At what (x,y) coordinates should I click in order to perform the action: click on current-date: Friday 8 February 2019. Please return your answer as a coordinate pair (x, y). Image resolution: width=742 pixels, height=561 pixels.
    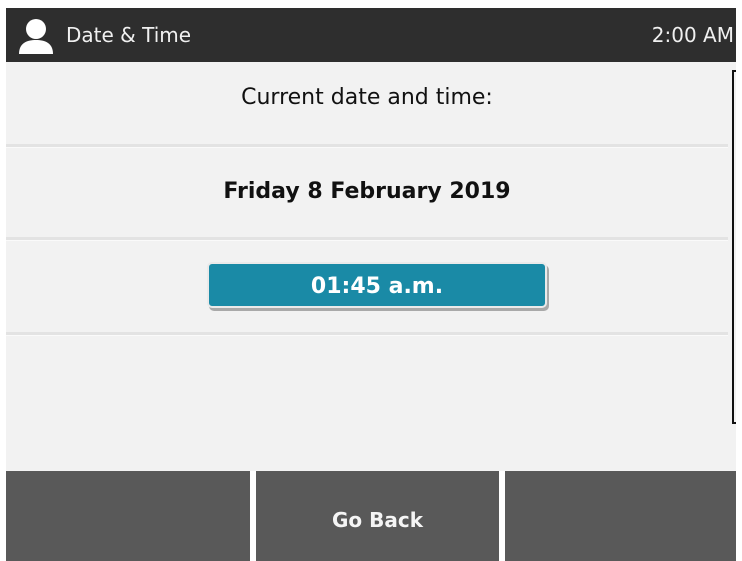
    Looking at the image, I should click on (367, 191).